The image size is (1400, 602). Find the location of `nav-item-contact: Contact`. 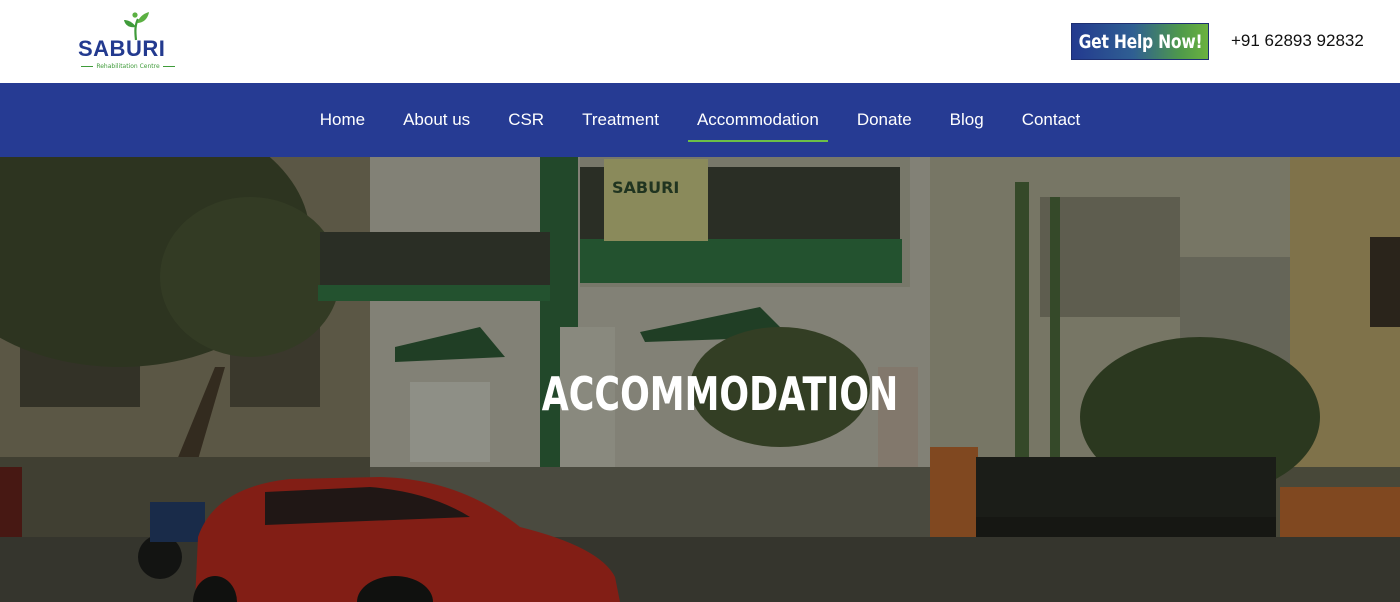

nav-item-contact: Contact is located at coordinates (1051, 120).